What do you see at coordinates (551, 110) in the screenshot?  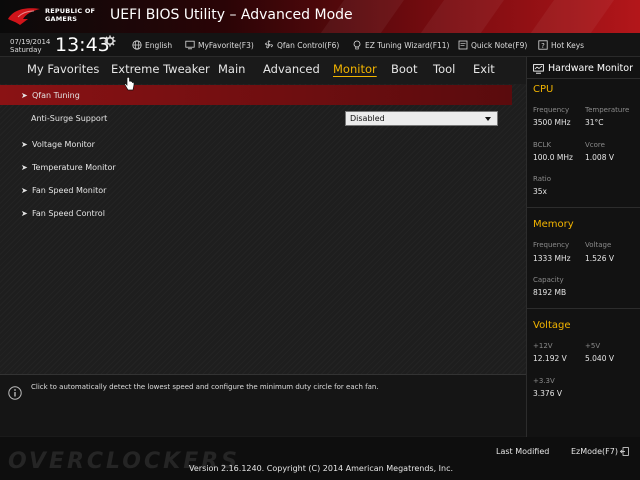 I see `cpu-frequency-label: Frequency` at bounding box center [551, 110].